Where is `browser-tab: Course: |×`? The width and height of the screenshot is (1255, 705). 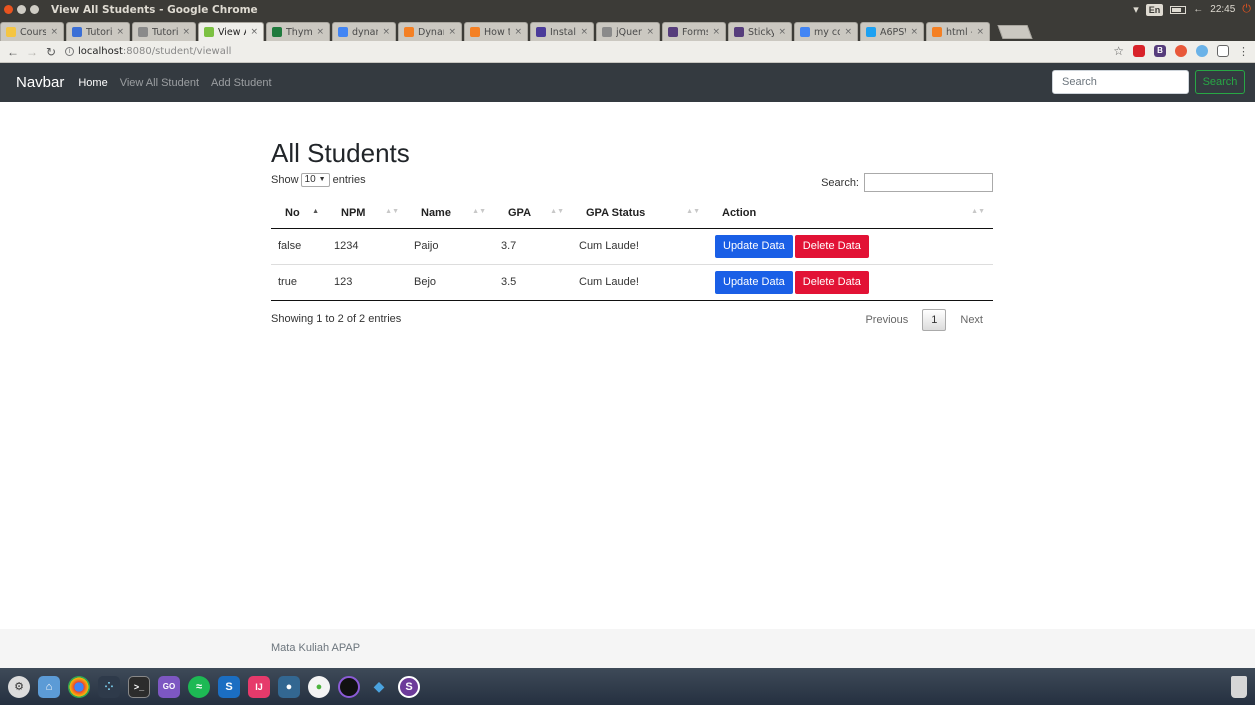
browser-tab: Course: |× is located at coordinates (32, 31).